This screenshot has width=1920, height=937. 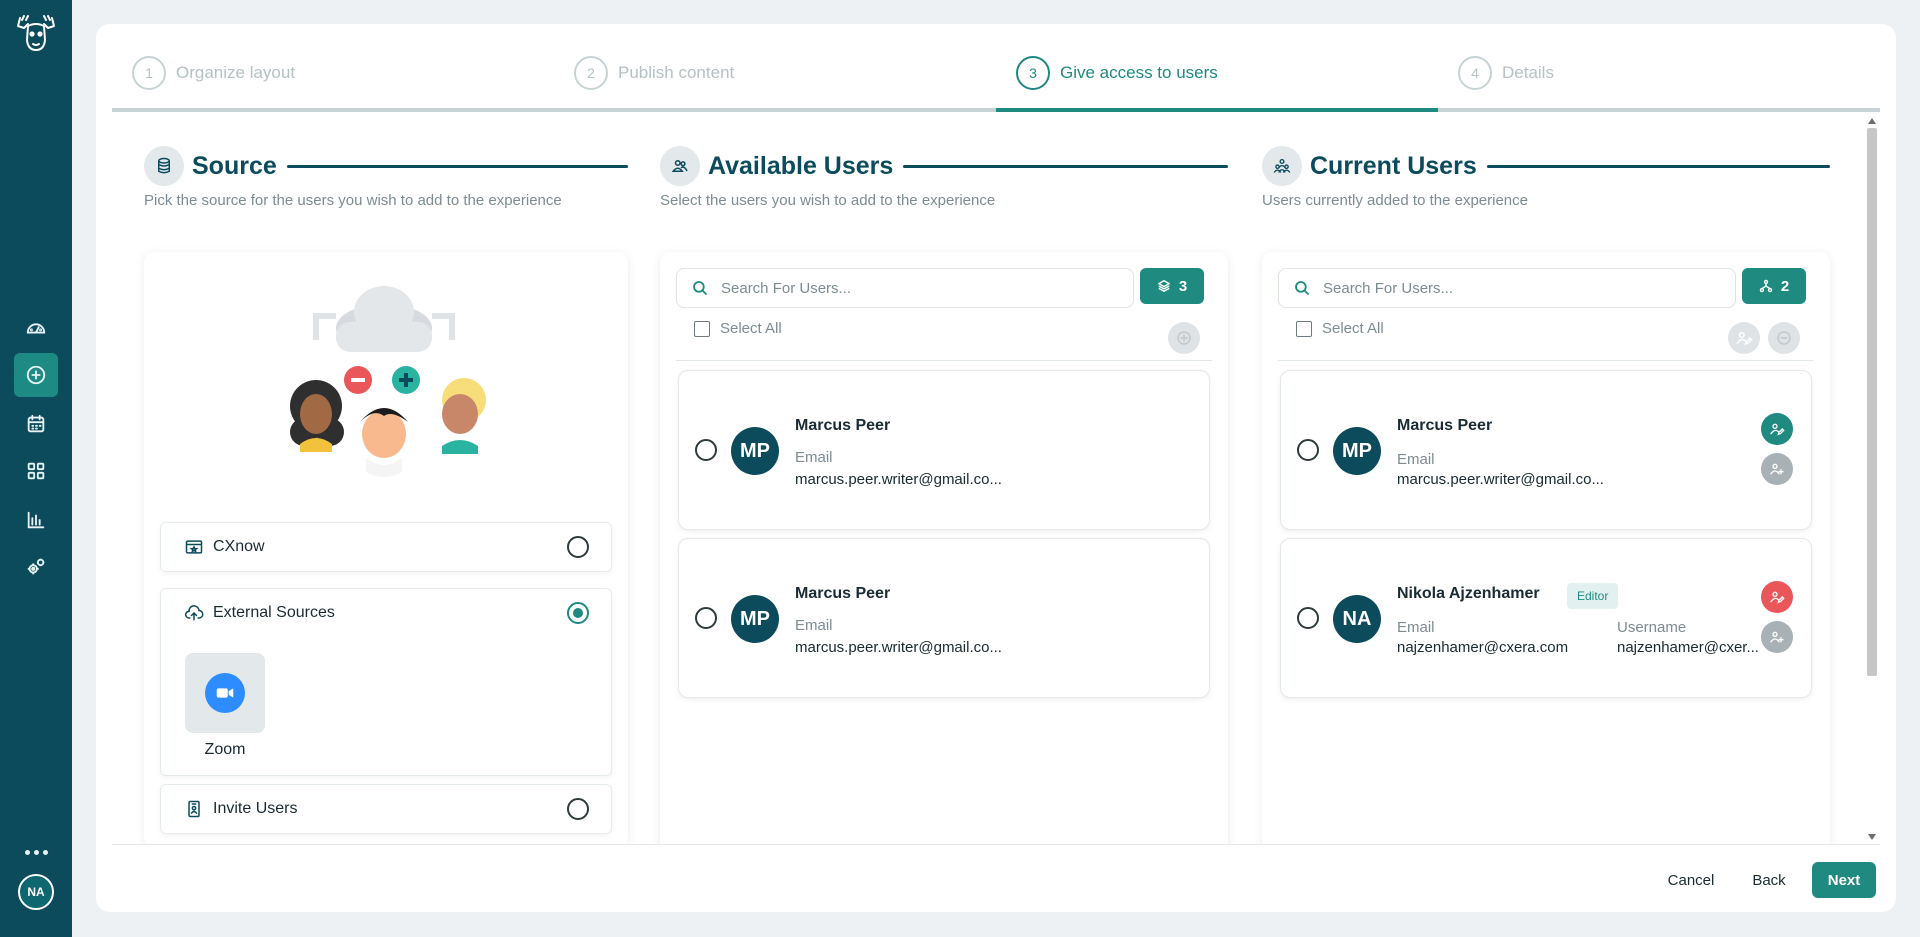 What do you see at coordinates (680, 166) in the screenshot?
I see `users-icon` at bounding box center [680, 166].